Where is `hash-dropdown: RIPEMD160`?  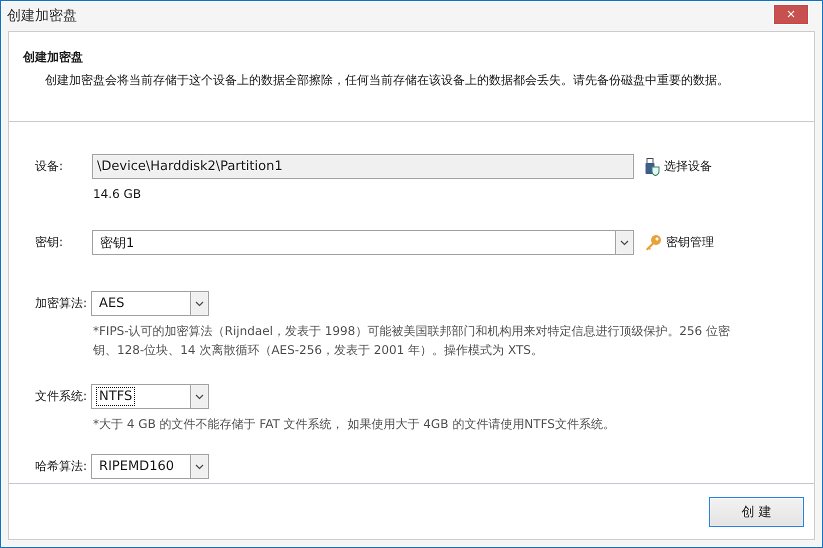
hash-dropdown: RIPEMD160 is located at coordinates (150, 466).